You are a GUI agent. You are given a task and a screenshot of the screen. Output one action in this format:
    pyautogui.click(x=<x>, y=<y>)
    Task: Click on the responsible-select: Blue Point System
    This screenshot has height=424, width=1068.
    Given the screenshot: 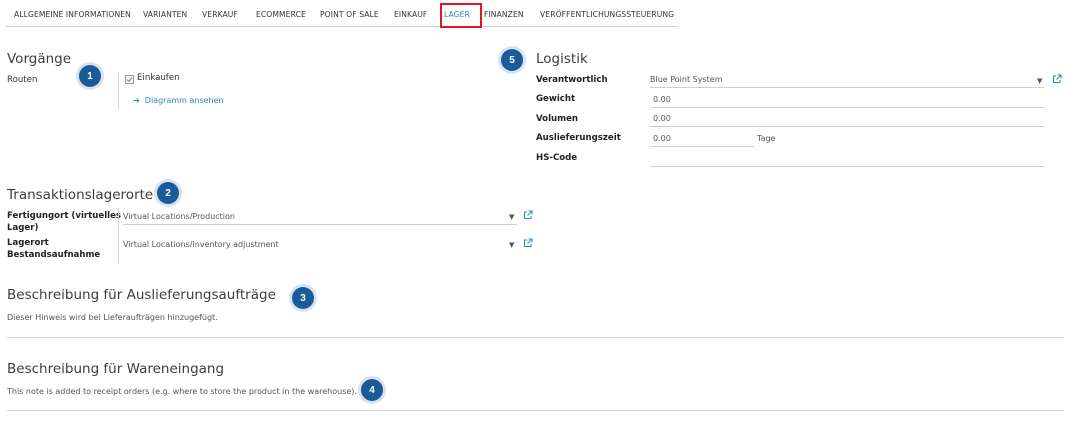 What is the action you would take?
    pyautogui.click(x=847, y=80)
    